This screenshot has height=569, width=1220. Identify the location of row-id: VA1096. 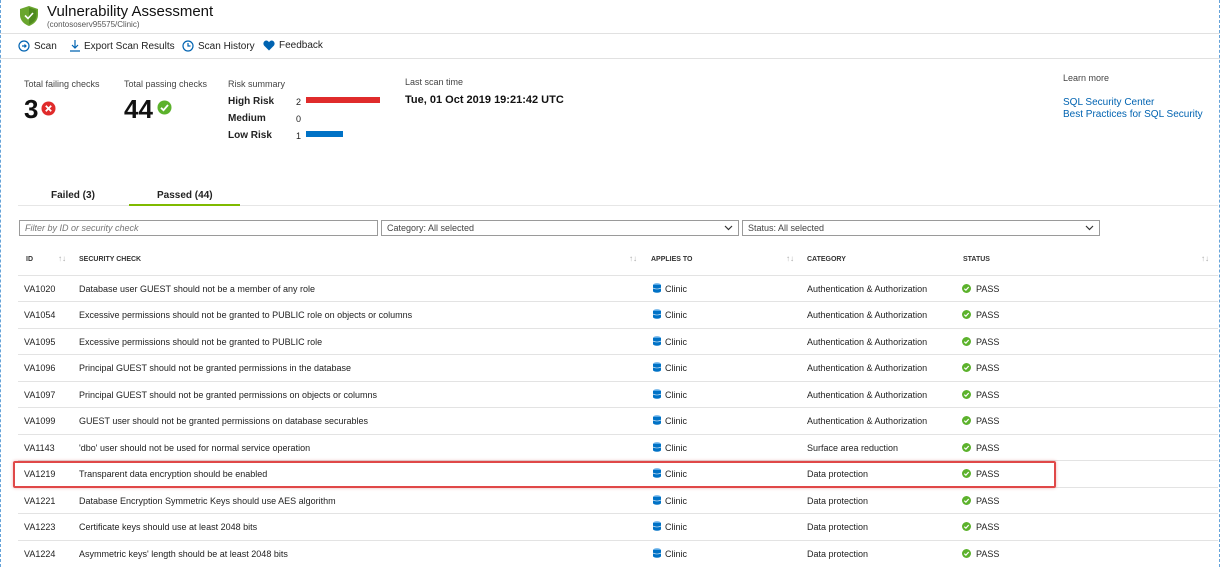
(40, 368).